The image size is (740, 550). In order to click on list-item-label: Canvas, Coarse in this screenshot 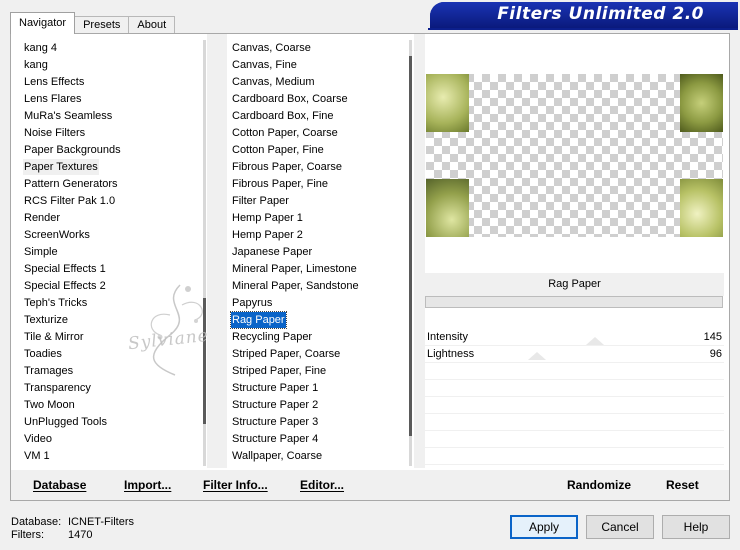, I will do `click(271, 48)`.